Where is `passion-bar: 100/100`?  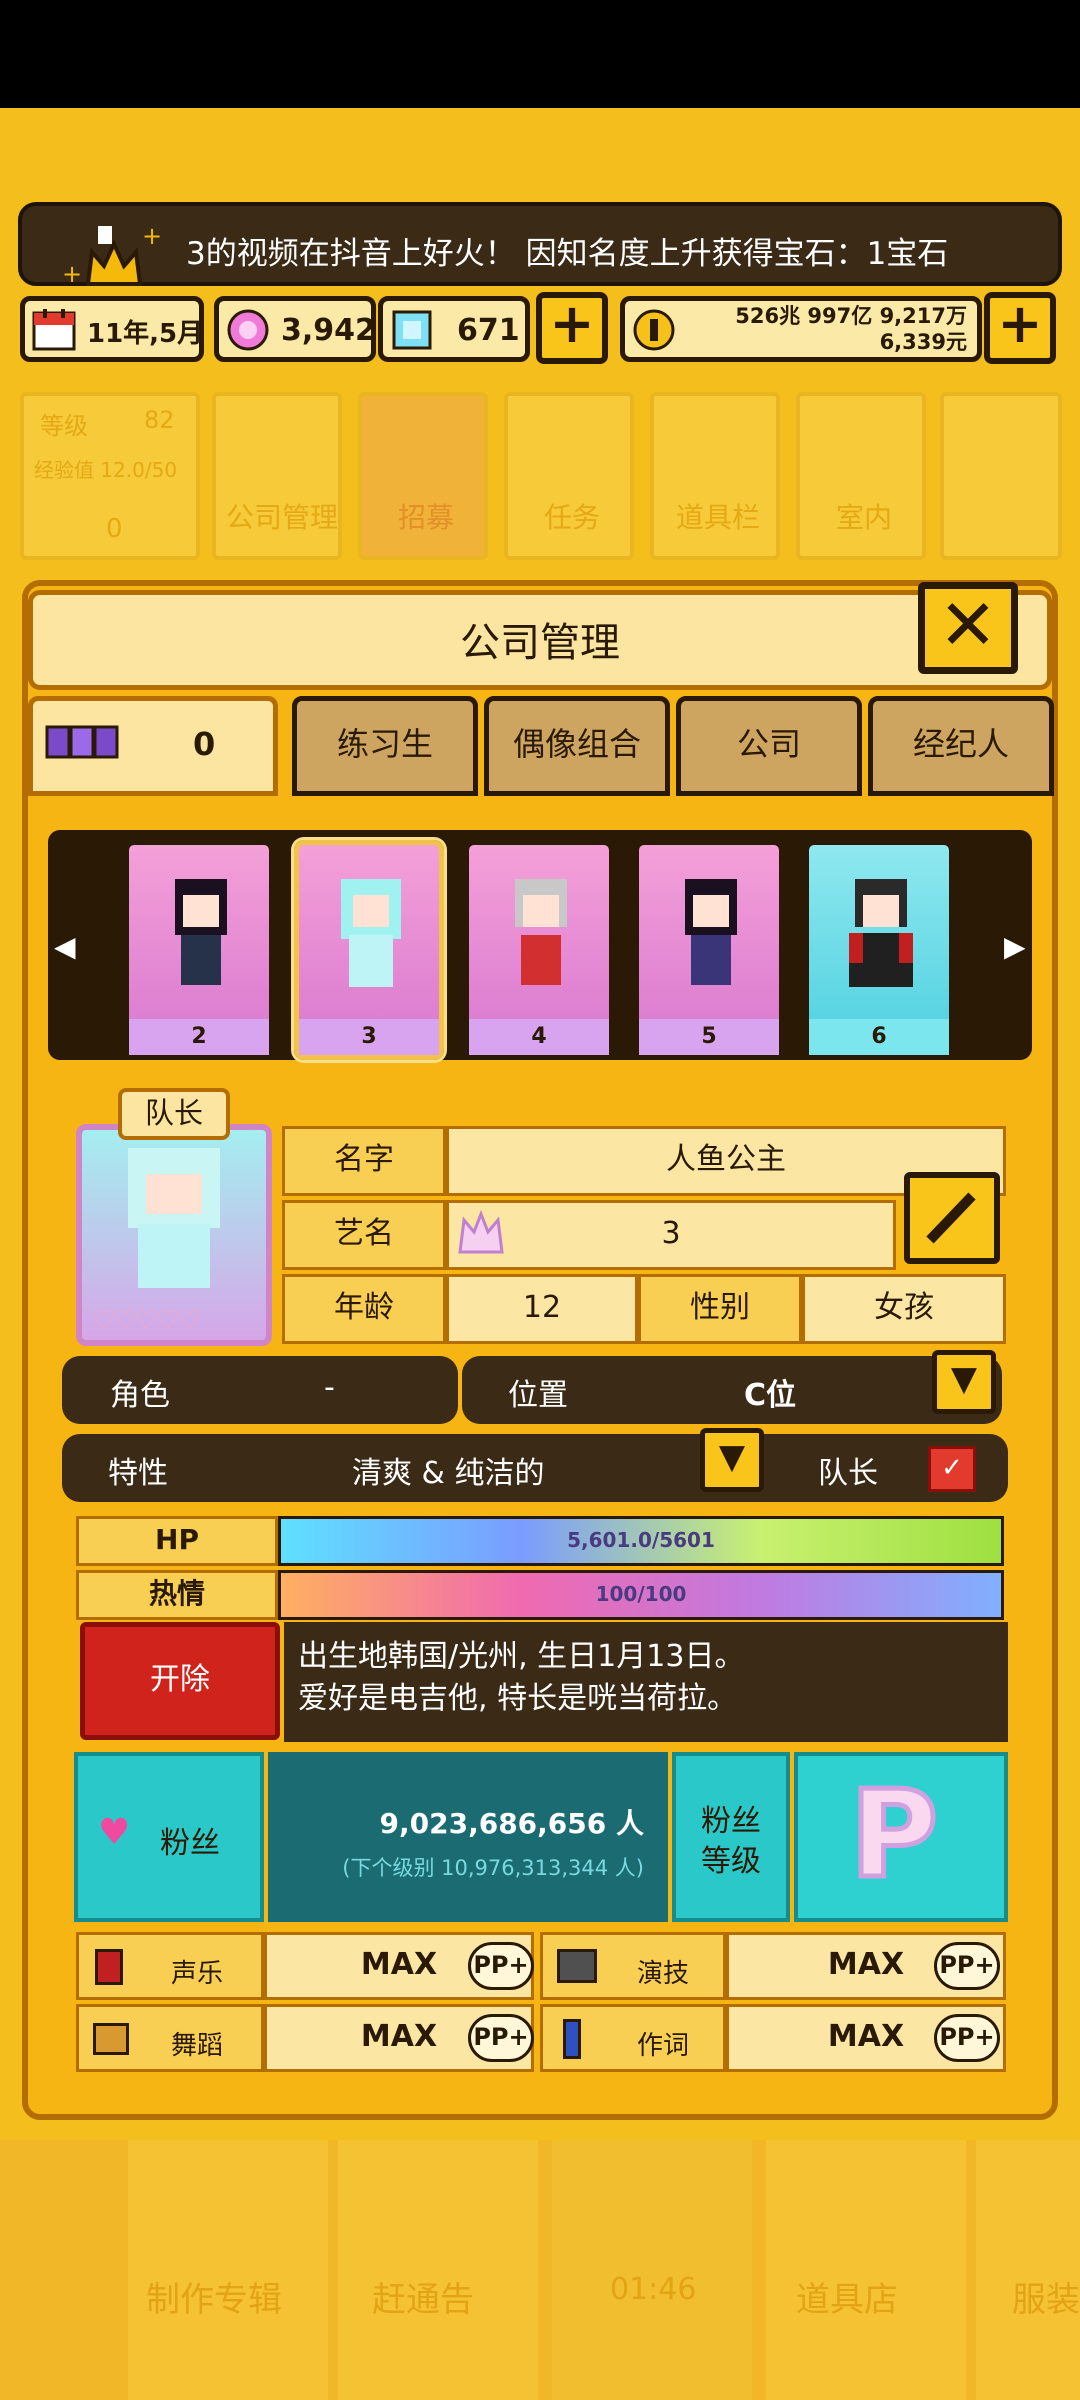
passion-bar: 100/100 is located at coordinates (641, 1595).